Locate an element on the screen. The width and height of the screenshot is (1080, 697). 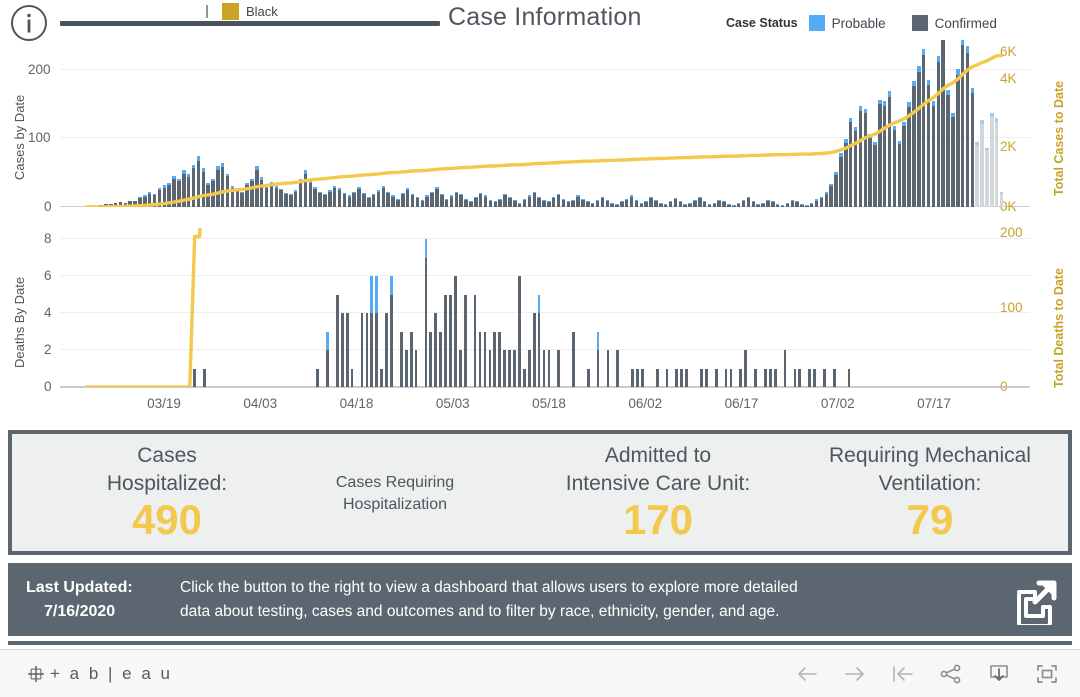
deaths-y-axis-title: Deaths By Date is located at coordinates (19, 322).